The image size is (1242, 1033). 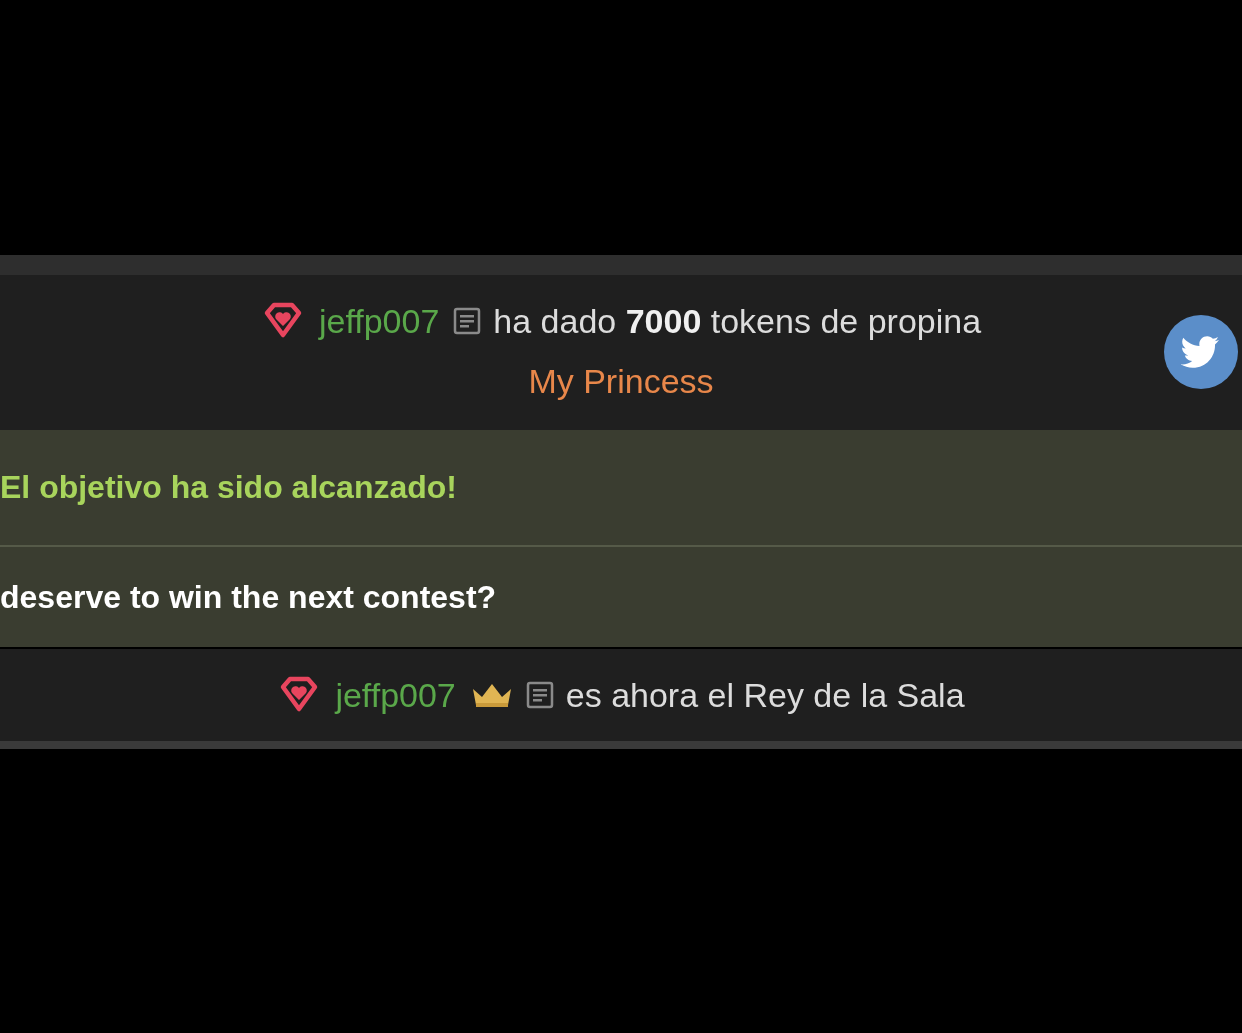 I want to click on message-text: es ahora el Rey de la Sala, so click(x=765, y=695).